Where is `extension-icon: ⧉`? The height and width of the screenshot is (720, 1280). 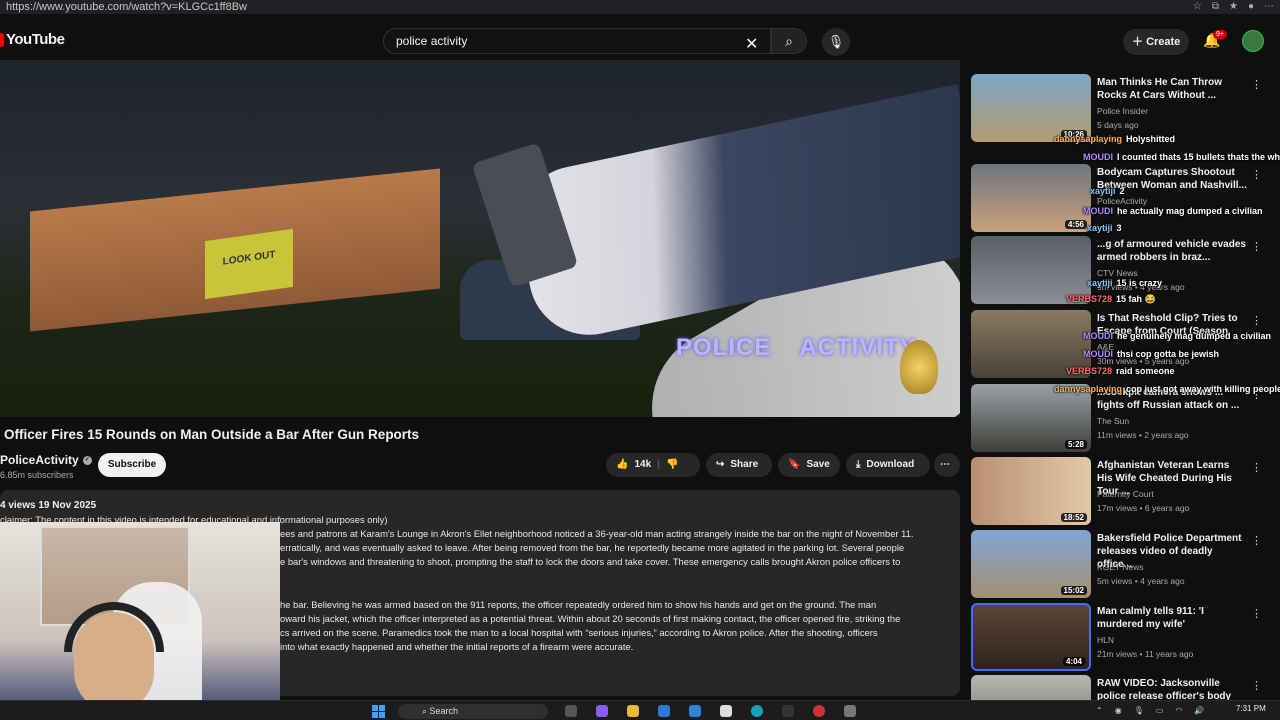
extension-icon: ⧉ is located at coordinates (1215, 7).